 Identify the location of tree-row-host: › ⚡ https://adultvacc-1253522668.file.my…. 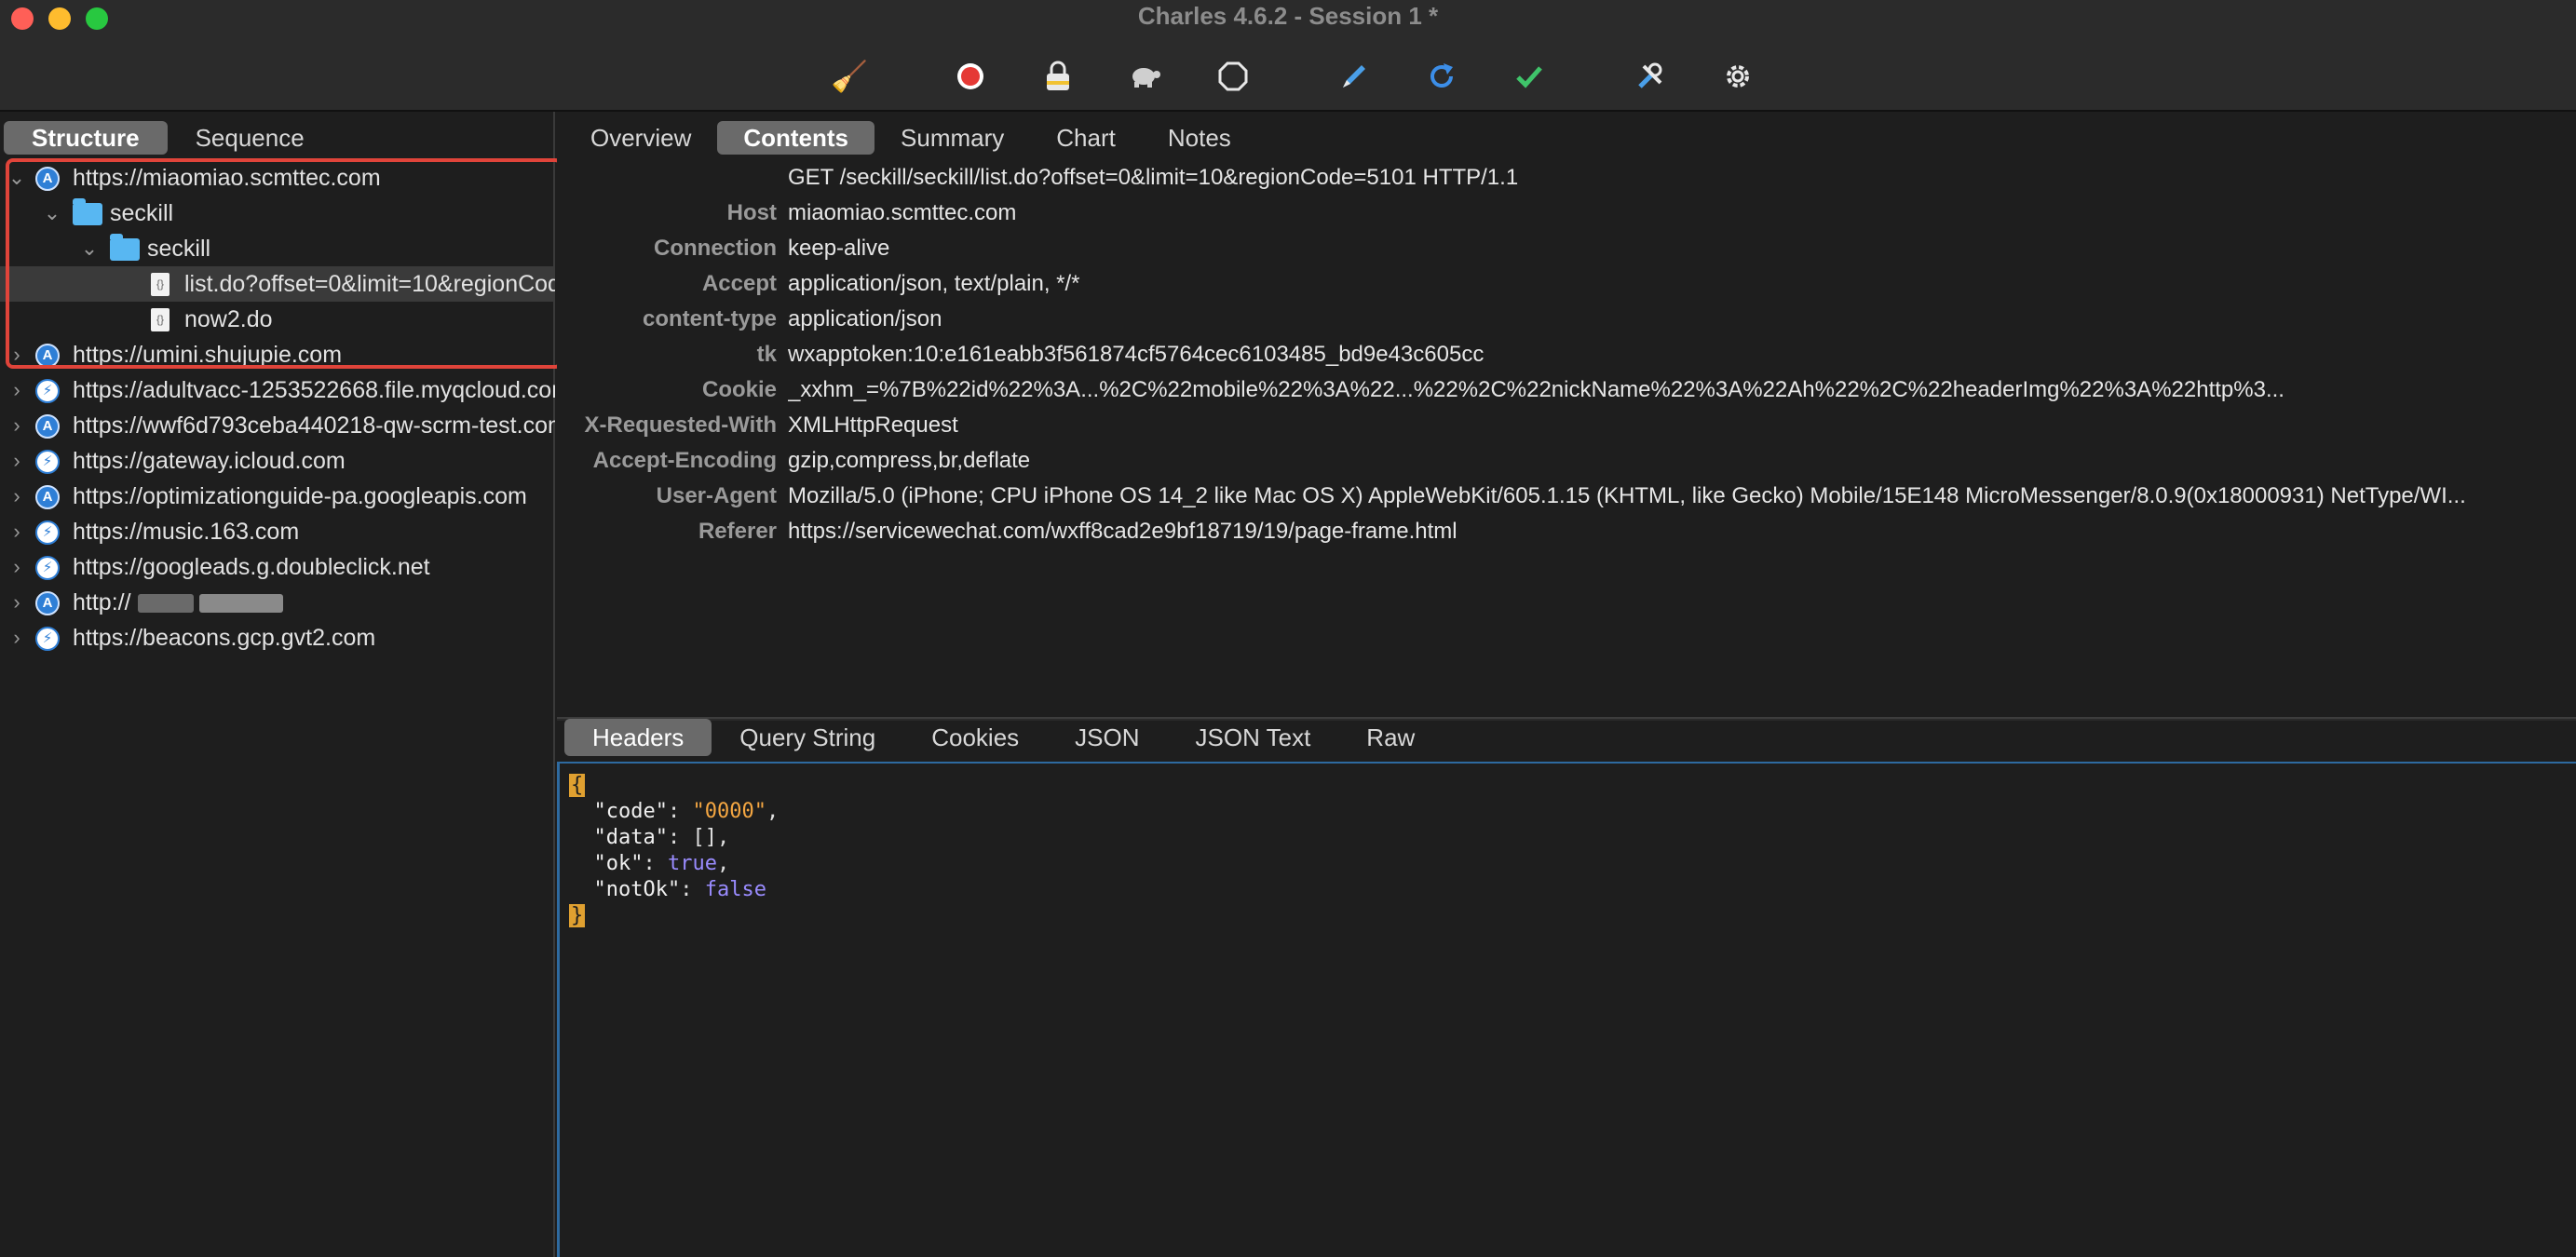
(277, 390).